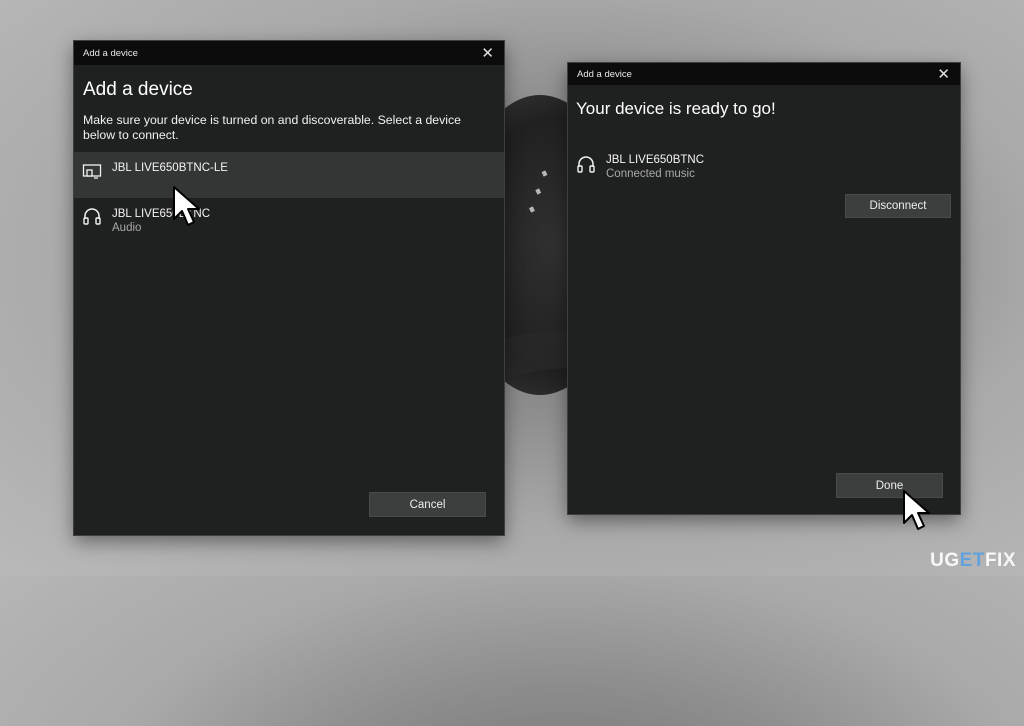 This screenshot has width=1024, height=726. Describe the element at coordinates (650, 174) in the screenshot. I see `connection-status: Connected music` at that location.